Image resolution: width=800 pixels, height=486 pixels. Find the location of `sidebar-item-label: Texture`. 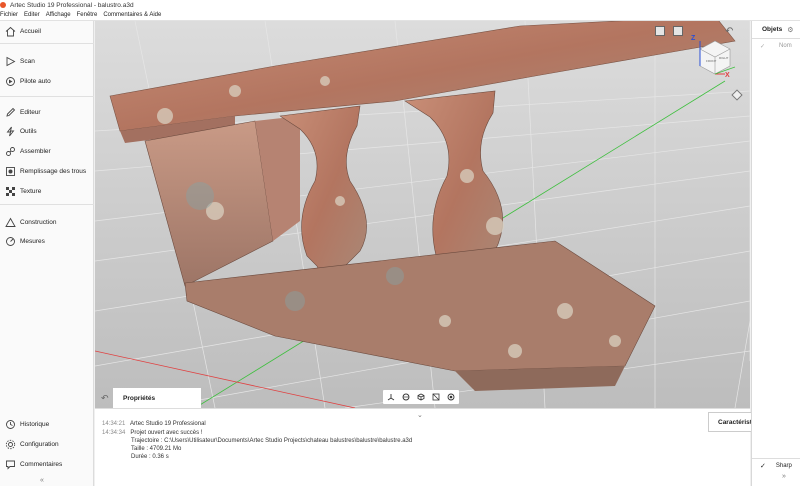

sidebar-item-label: Texture is located at coordinates (31, 191).